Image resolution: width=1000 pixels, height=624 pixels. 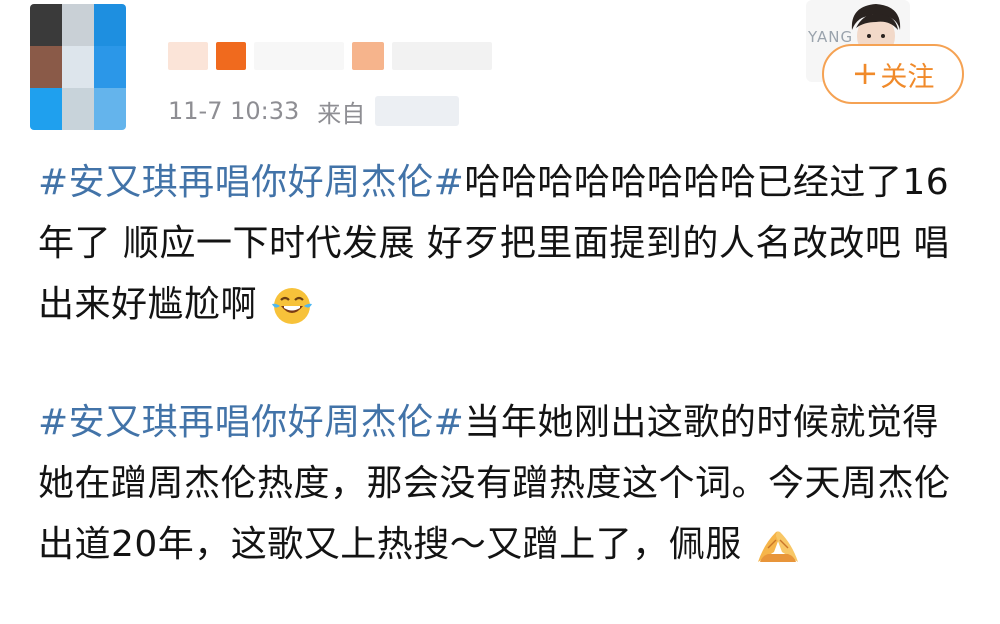 I want to click on post-meta: 11-7 10:33 来自, so click(x=314, y=111).